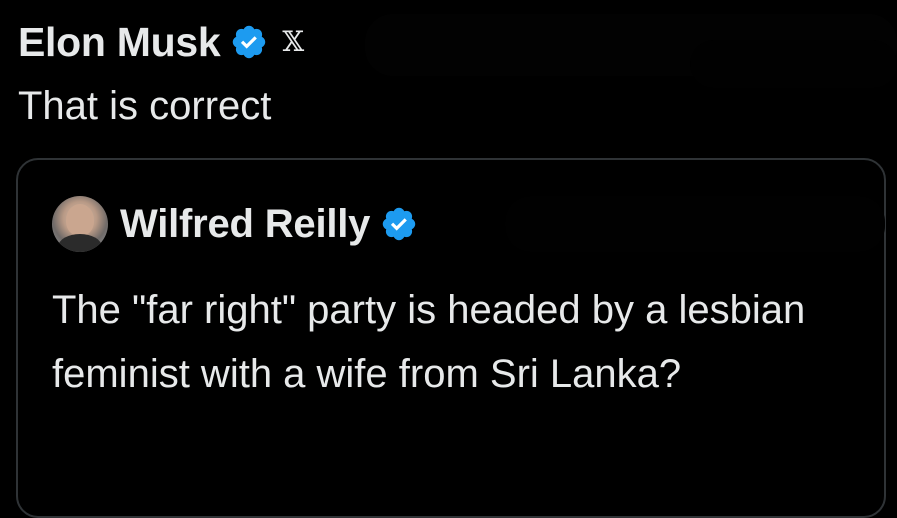 Image resolution: width=897 pixels, height=518 pixels. I want to click on author-row: Elon Musk 𝕏, so click(161, 42).